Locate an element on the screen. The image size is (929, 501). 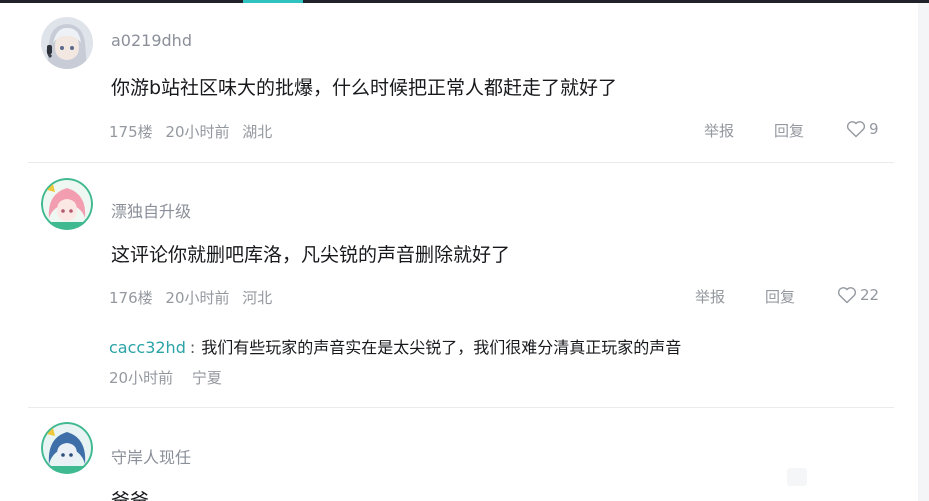
reply-text: 我们有些玩家的声音实在是太尖锐了，我们很难分清真正玩家的声音 is located at coordinates (441, 347).